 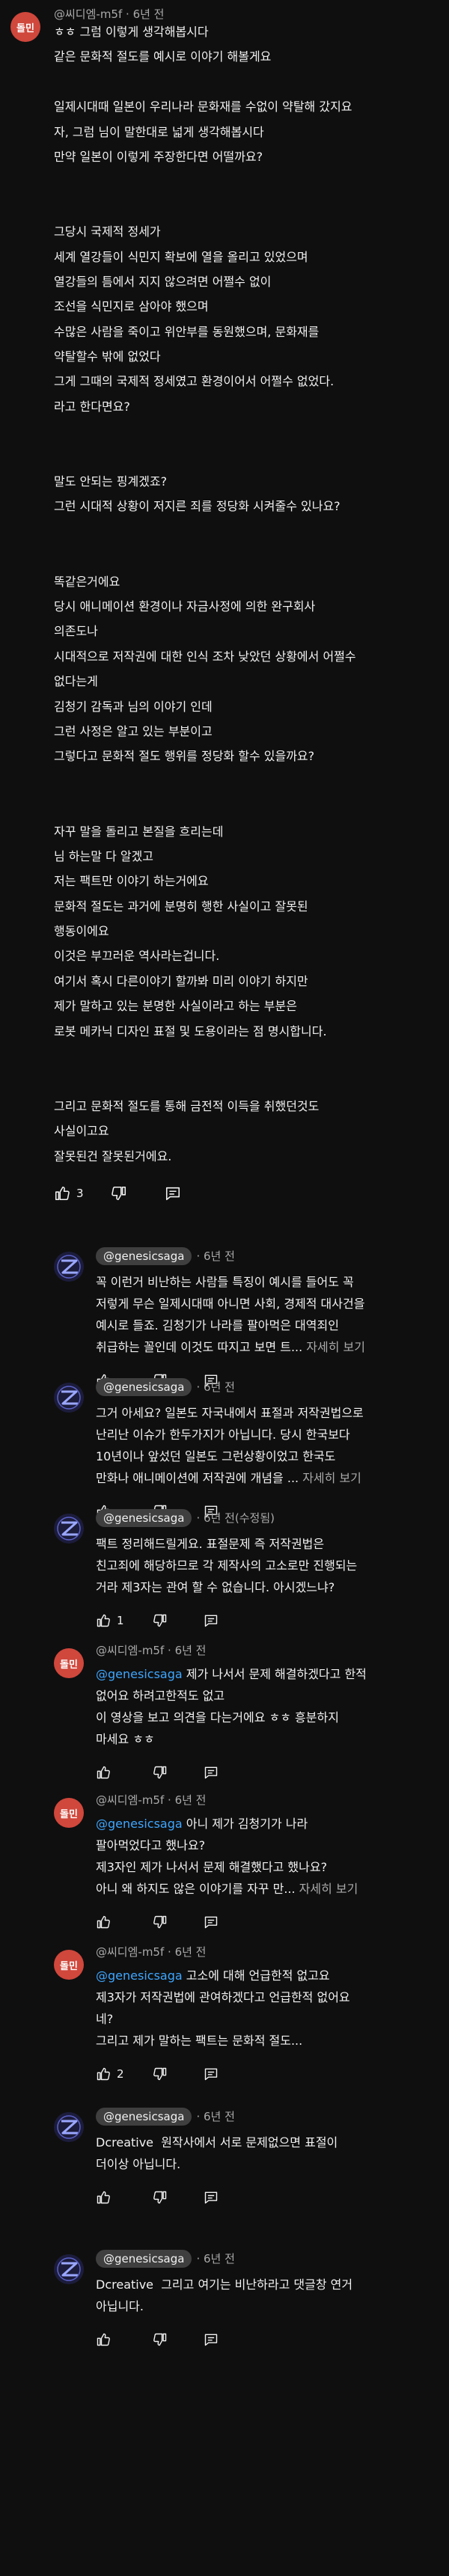 What do you see at coordinates (223, 1975) in the screenshot?
I see `comment-line: @genesicsaga 고소에 대해 언급한적 없고요` at bounding box center [223, 1975].